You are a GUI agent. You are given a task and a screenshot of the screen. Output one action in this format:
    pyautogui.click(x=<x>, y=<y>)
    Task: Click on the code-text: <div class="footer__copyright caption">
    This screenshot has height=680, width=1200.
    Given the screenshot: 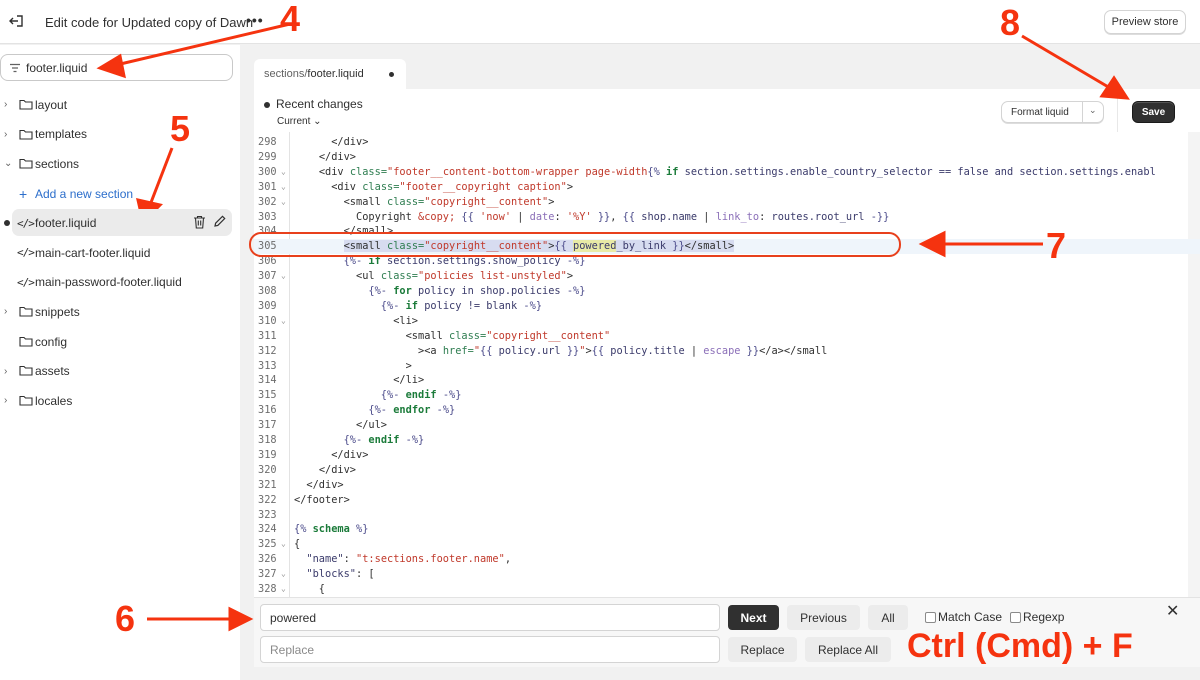 What is the action you would take?
    pyautogui.click(x=452, y=186)
    